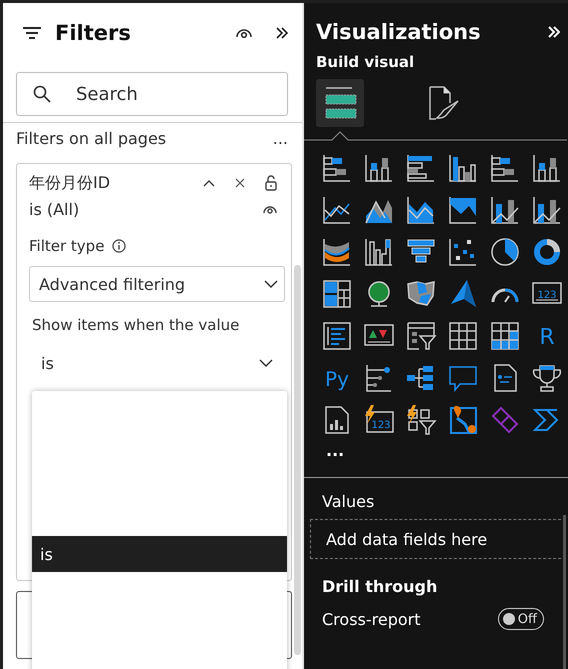 This screenshot has width=568, height=669. Describe the element at coordinates (463, 336) in the screenshot. I see `table-icon` at that location.